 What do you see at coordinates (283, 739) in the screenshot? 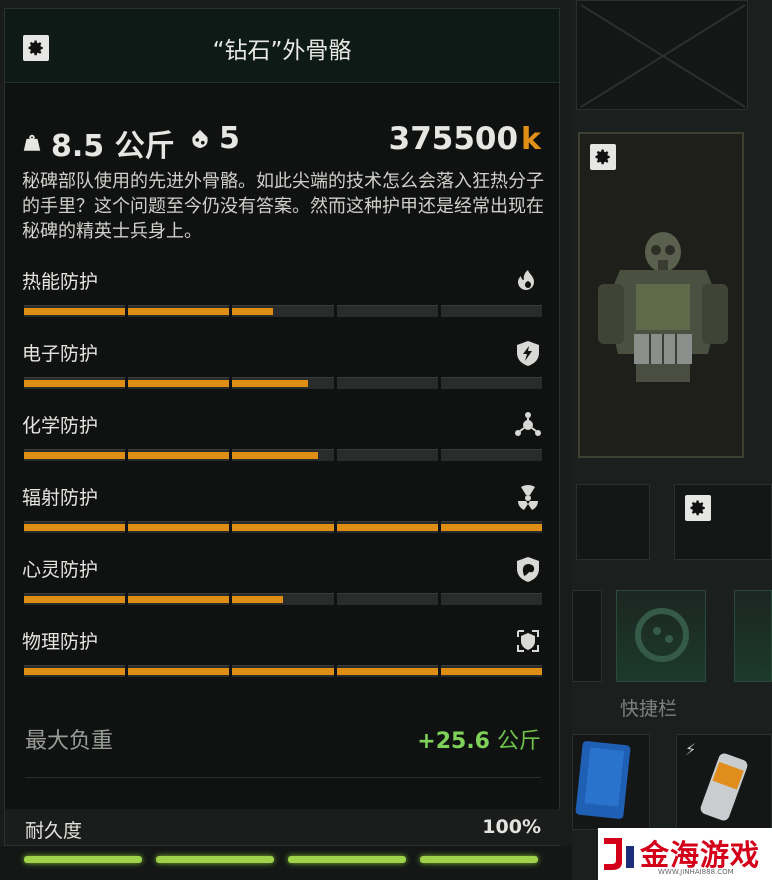
I see `max-load-row: 最大负重 +25.6 公斤` at bounding box center [283, 739].